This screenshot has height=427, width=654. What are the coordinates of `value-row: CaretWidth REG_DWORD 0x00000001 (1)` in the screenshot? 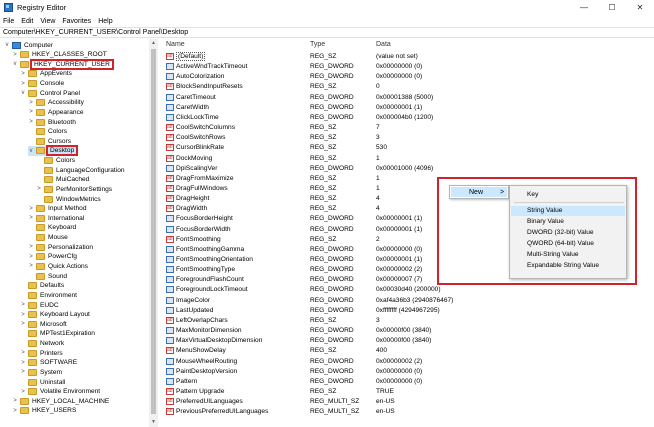 It's located at (408, 107).